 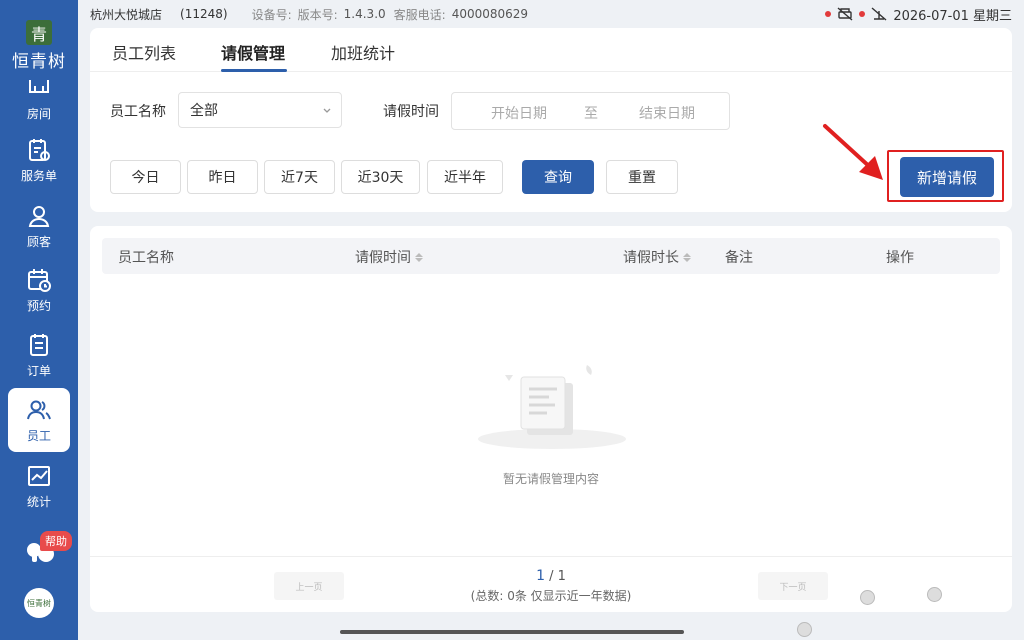 I want to click on chart-icon, so click(x=39, y=476).